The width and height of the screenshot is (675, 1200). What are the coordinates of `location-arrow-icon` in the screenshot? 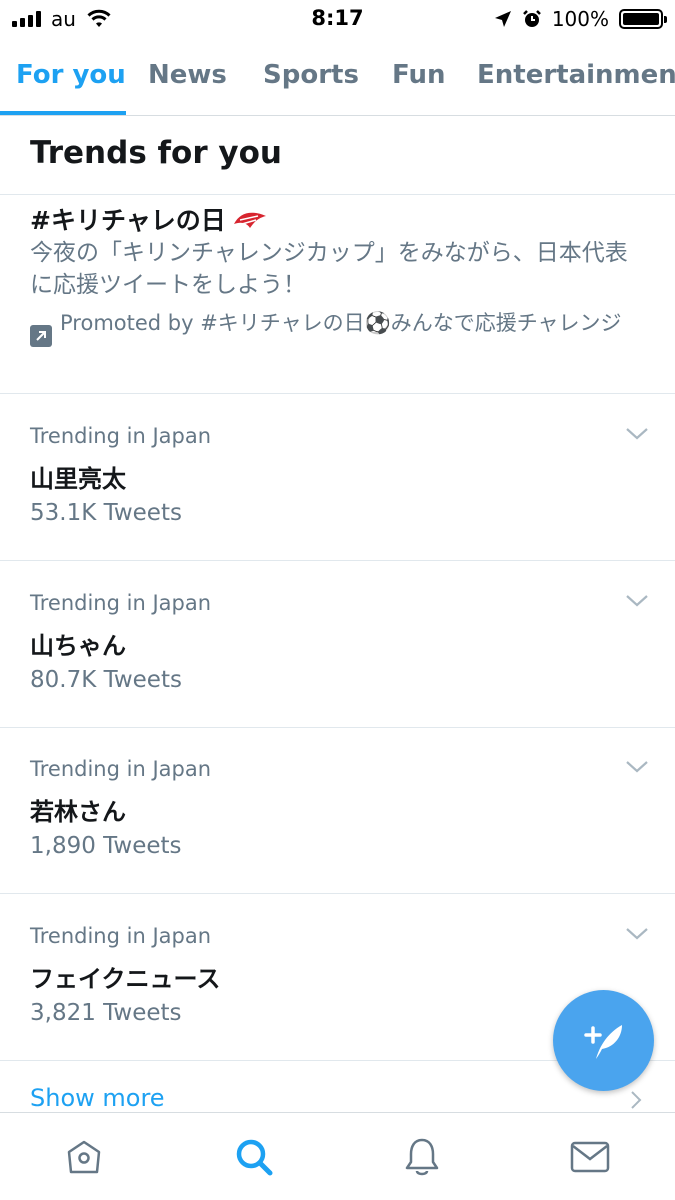 It's located at (502, 19).